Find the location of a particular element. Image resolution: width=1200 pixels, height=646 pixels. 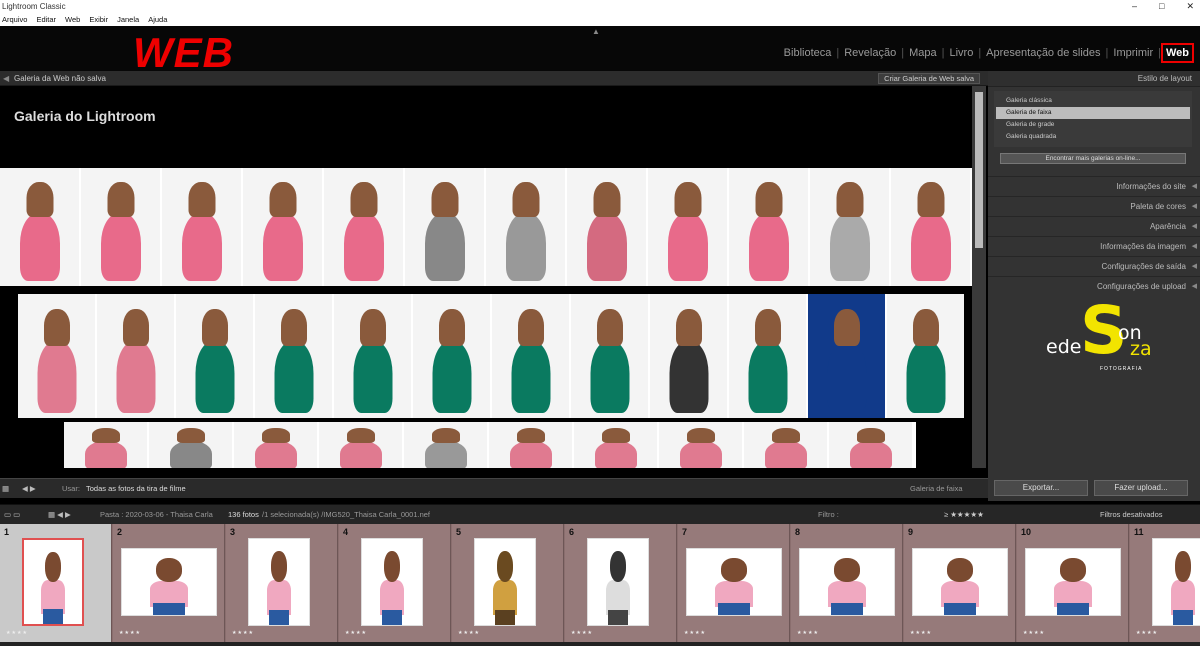

collapse-top-icon: ▲ is located at coordinates (596, 31).